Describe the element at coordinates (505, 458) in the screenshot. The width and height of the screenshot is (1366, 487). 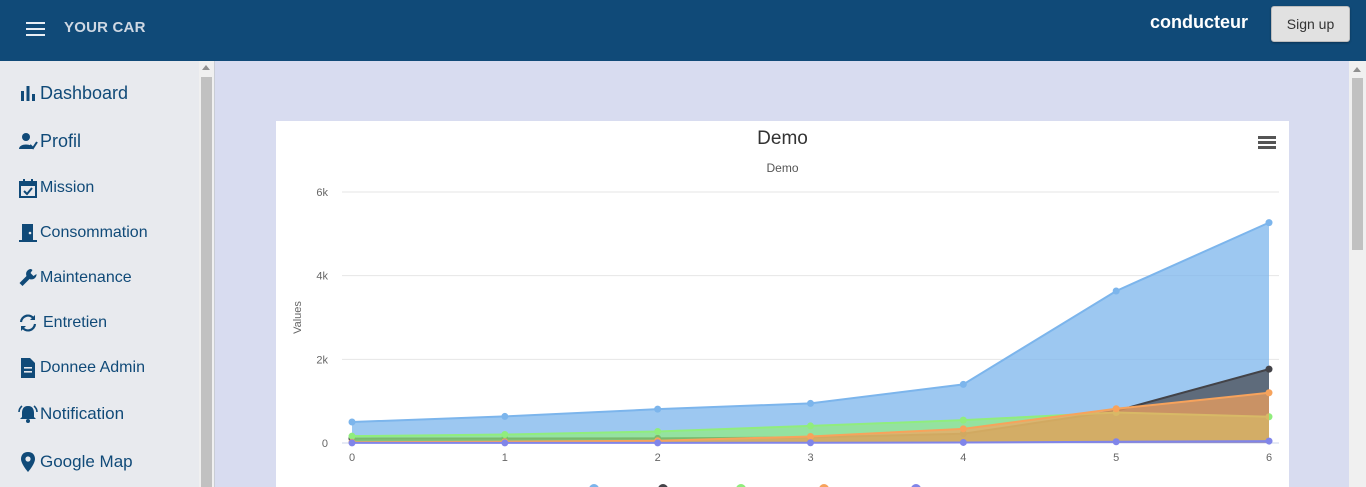
I see `x-tick-label: 1` at that location.